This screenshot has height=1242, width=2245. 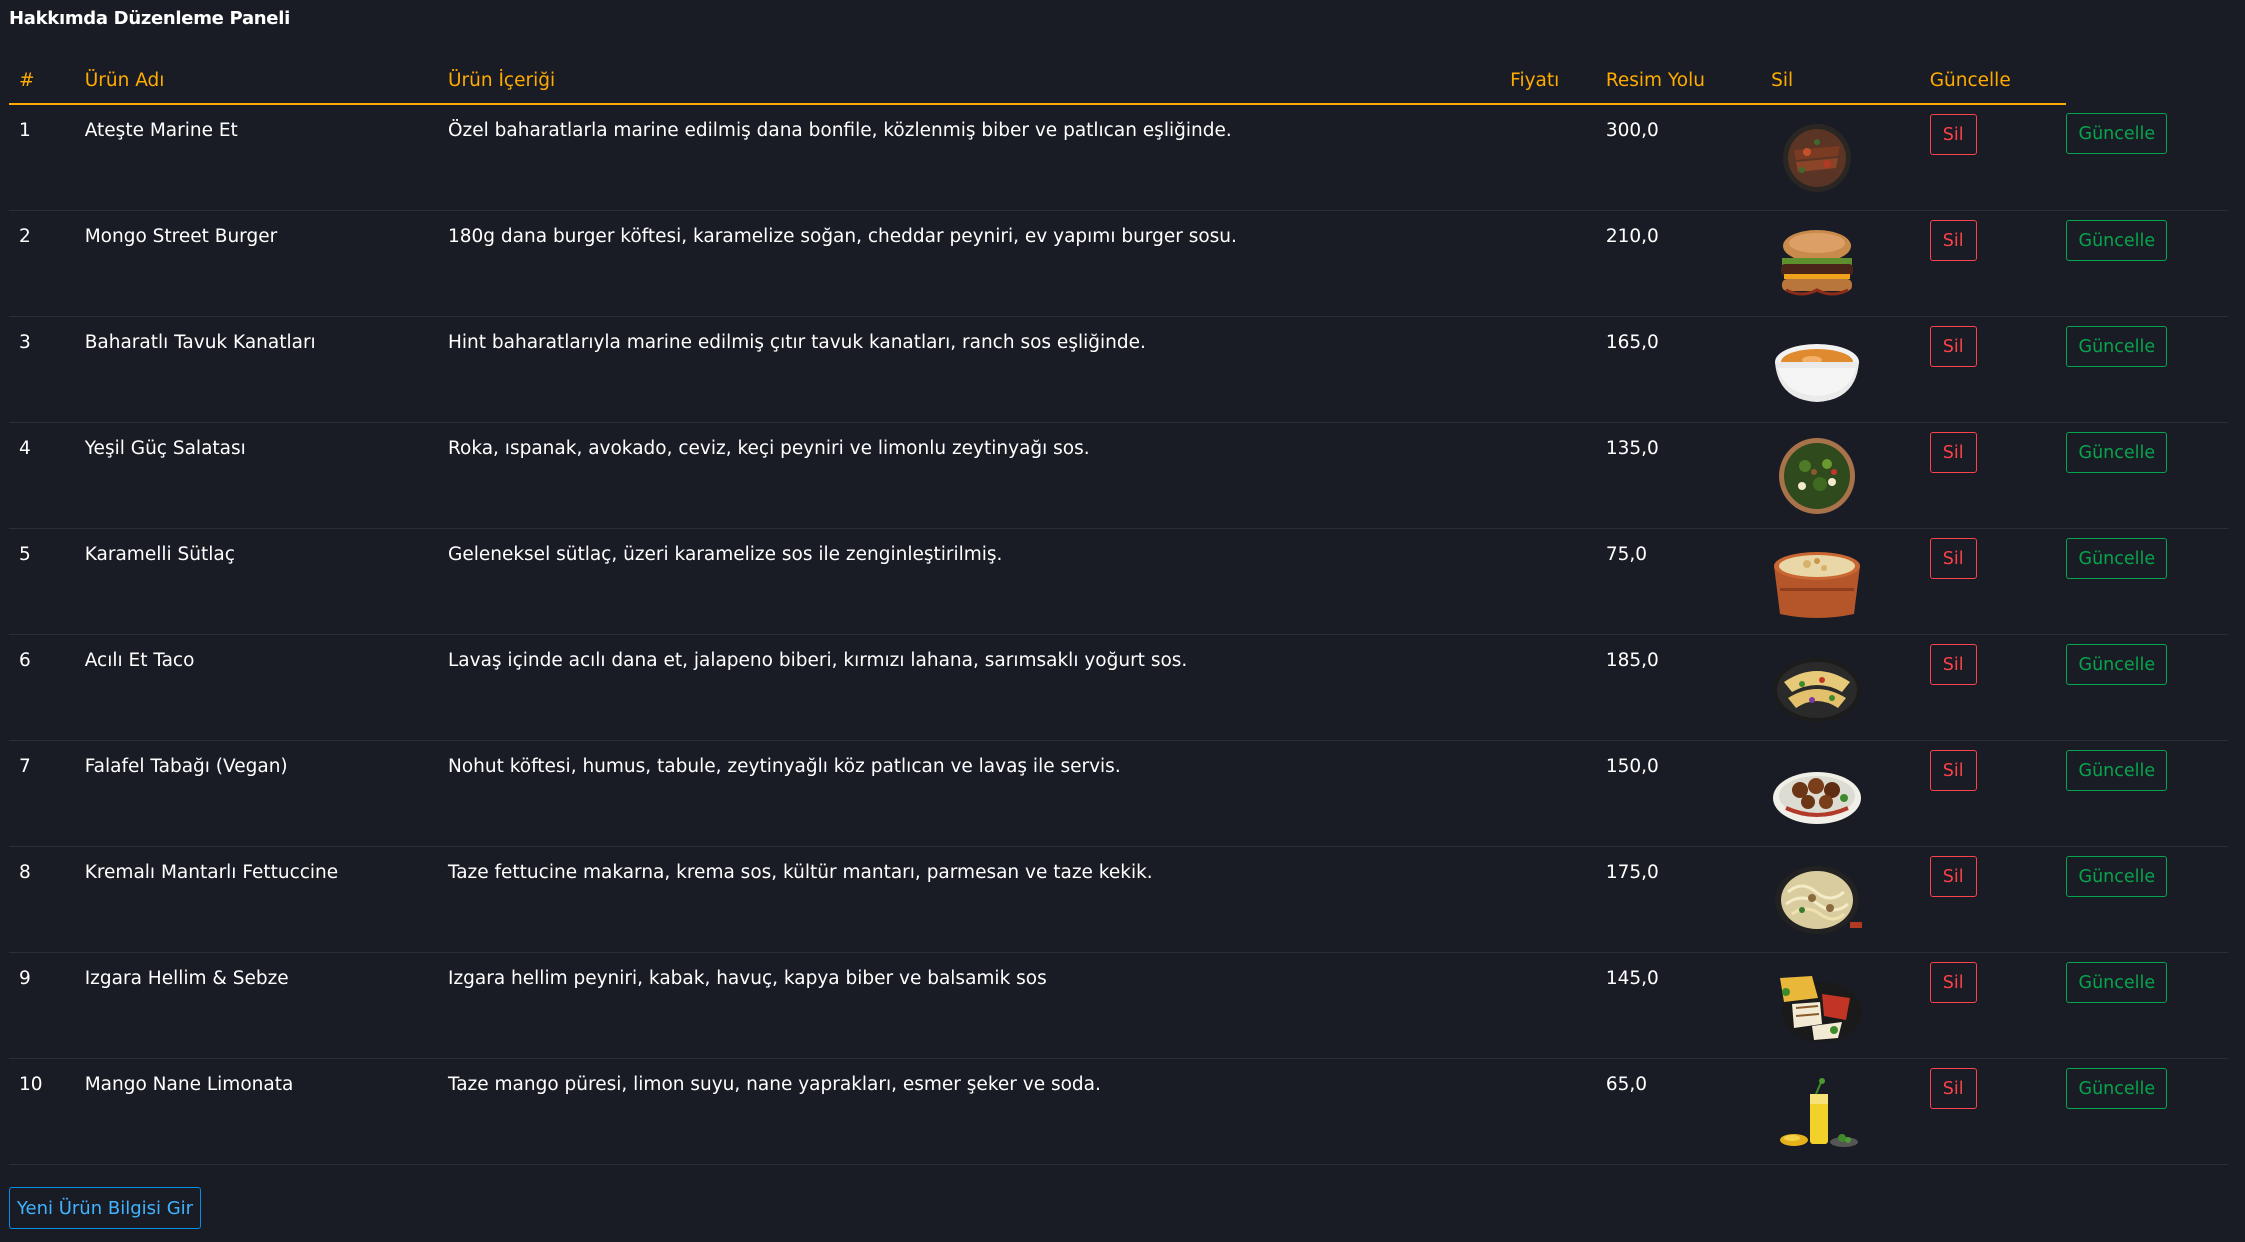 I want to click on product-name: Izgara Hellim & Sebze, so click(x=186, y=978).